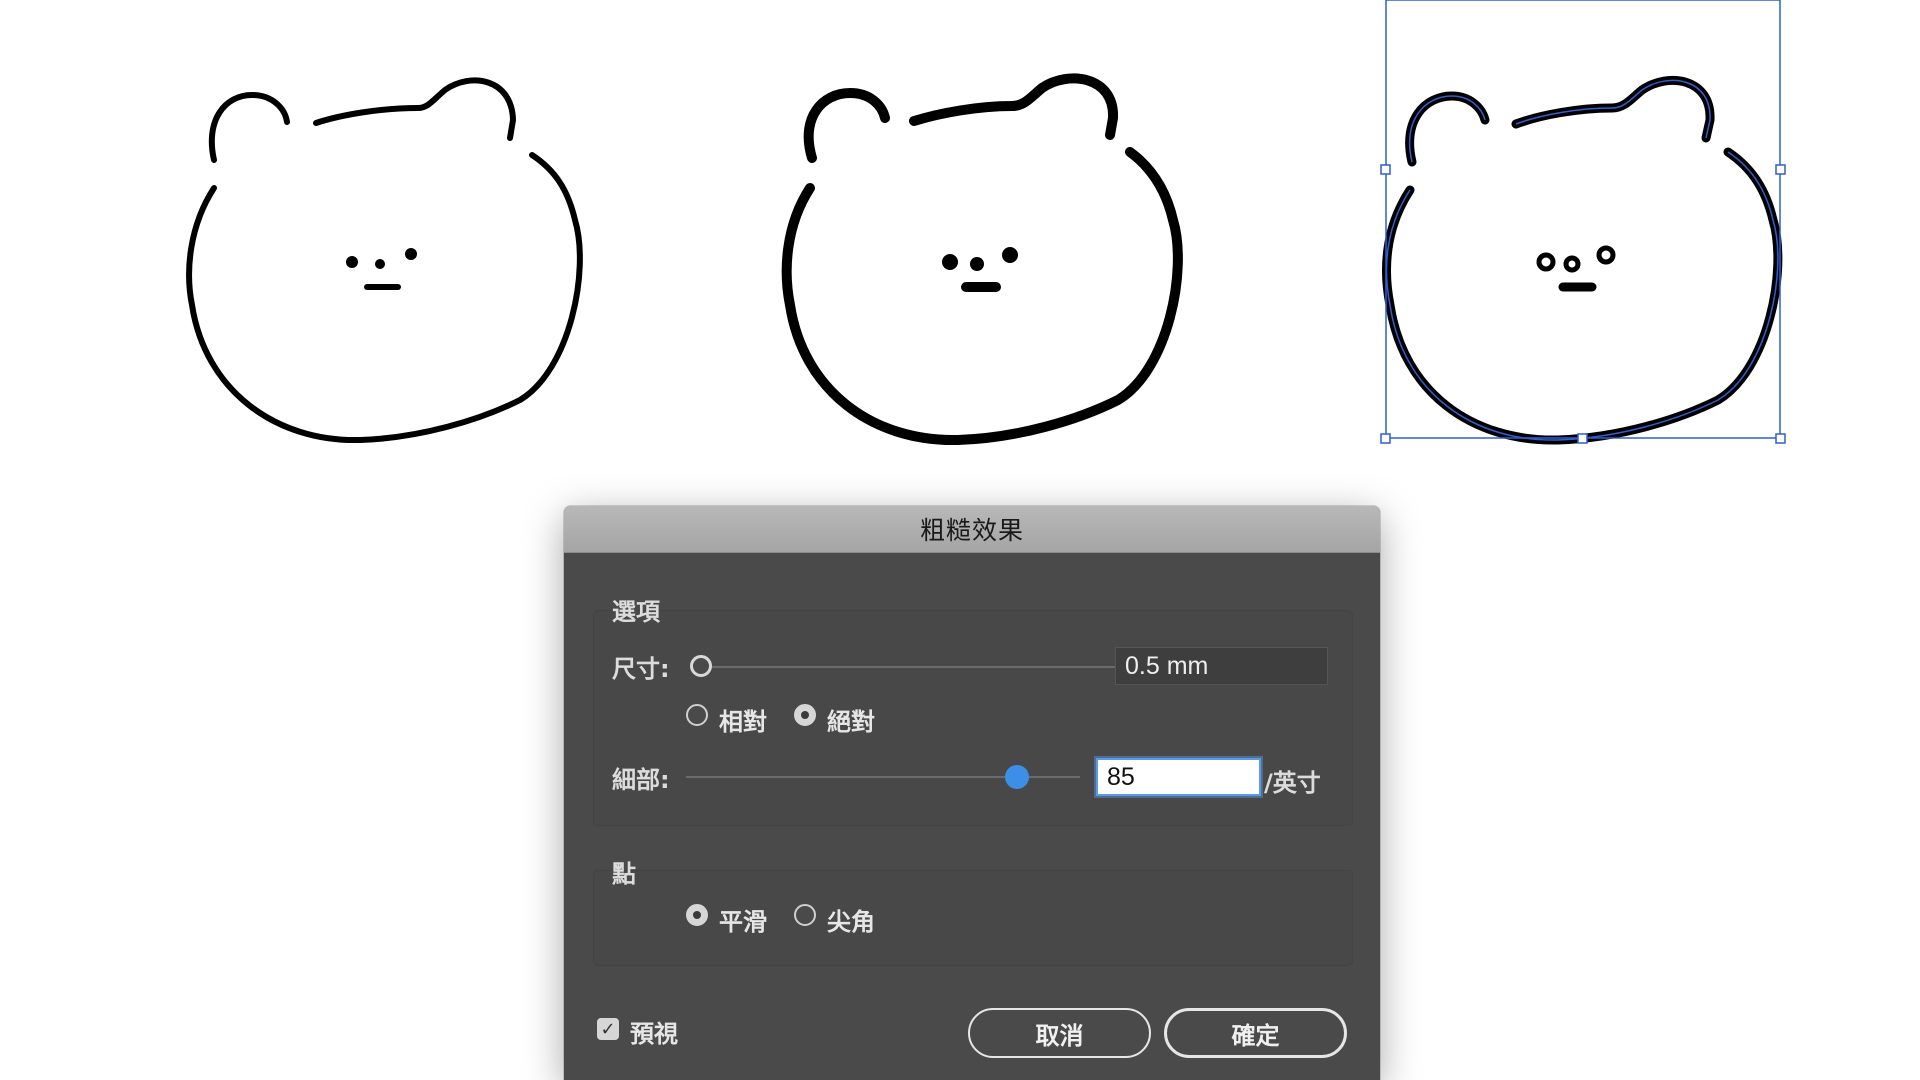 Image resolution: width=1920 pixels, height=1080 pixels. Describe the element at coordinates (654, 1031) in the screenshot. I see `preview-label: 預視` at that location.